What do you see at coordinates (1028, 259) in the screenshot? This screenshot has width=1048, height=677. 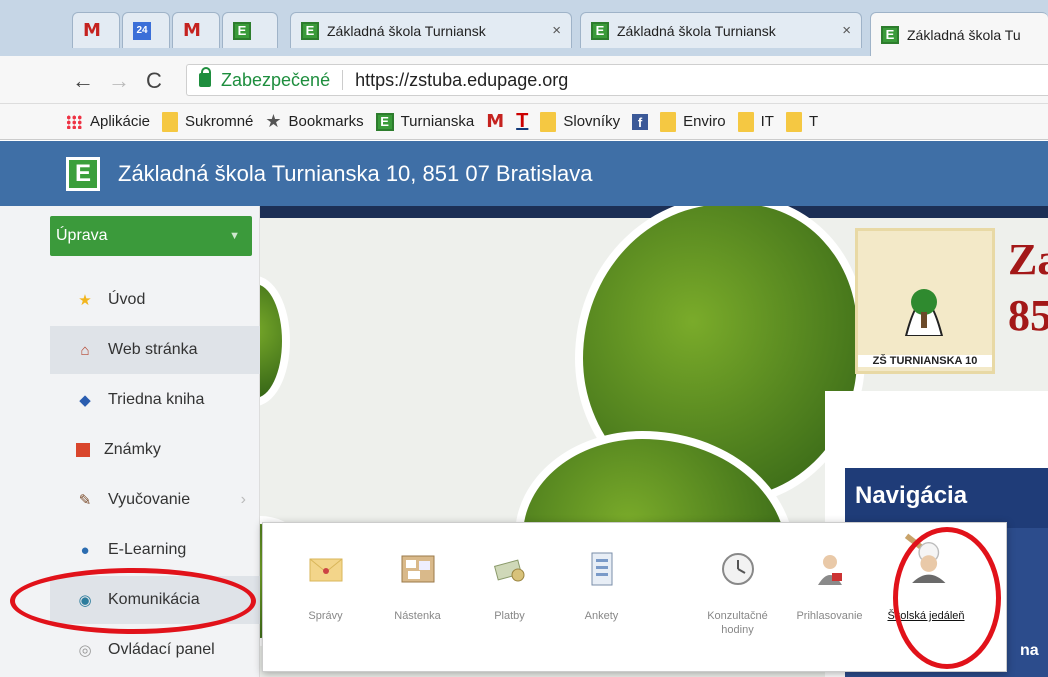 I see `school-name-line: Za` at bounding box center [1028, 259].